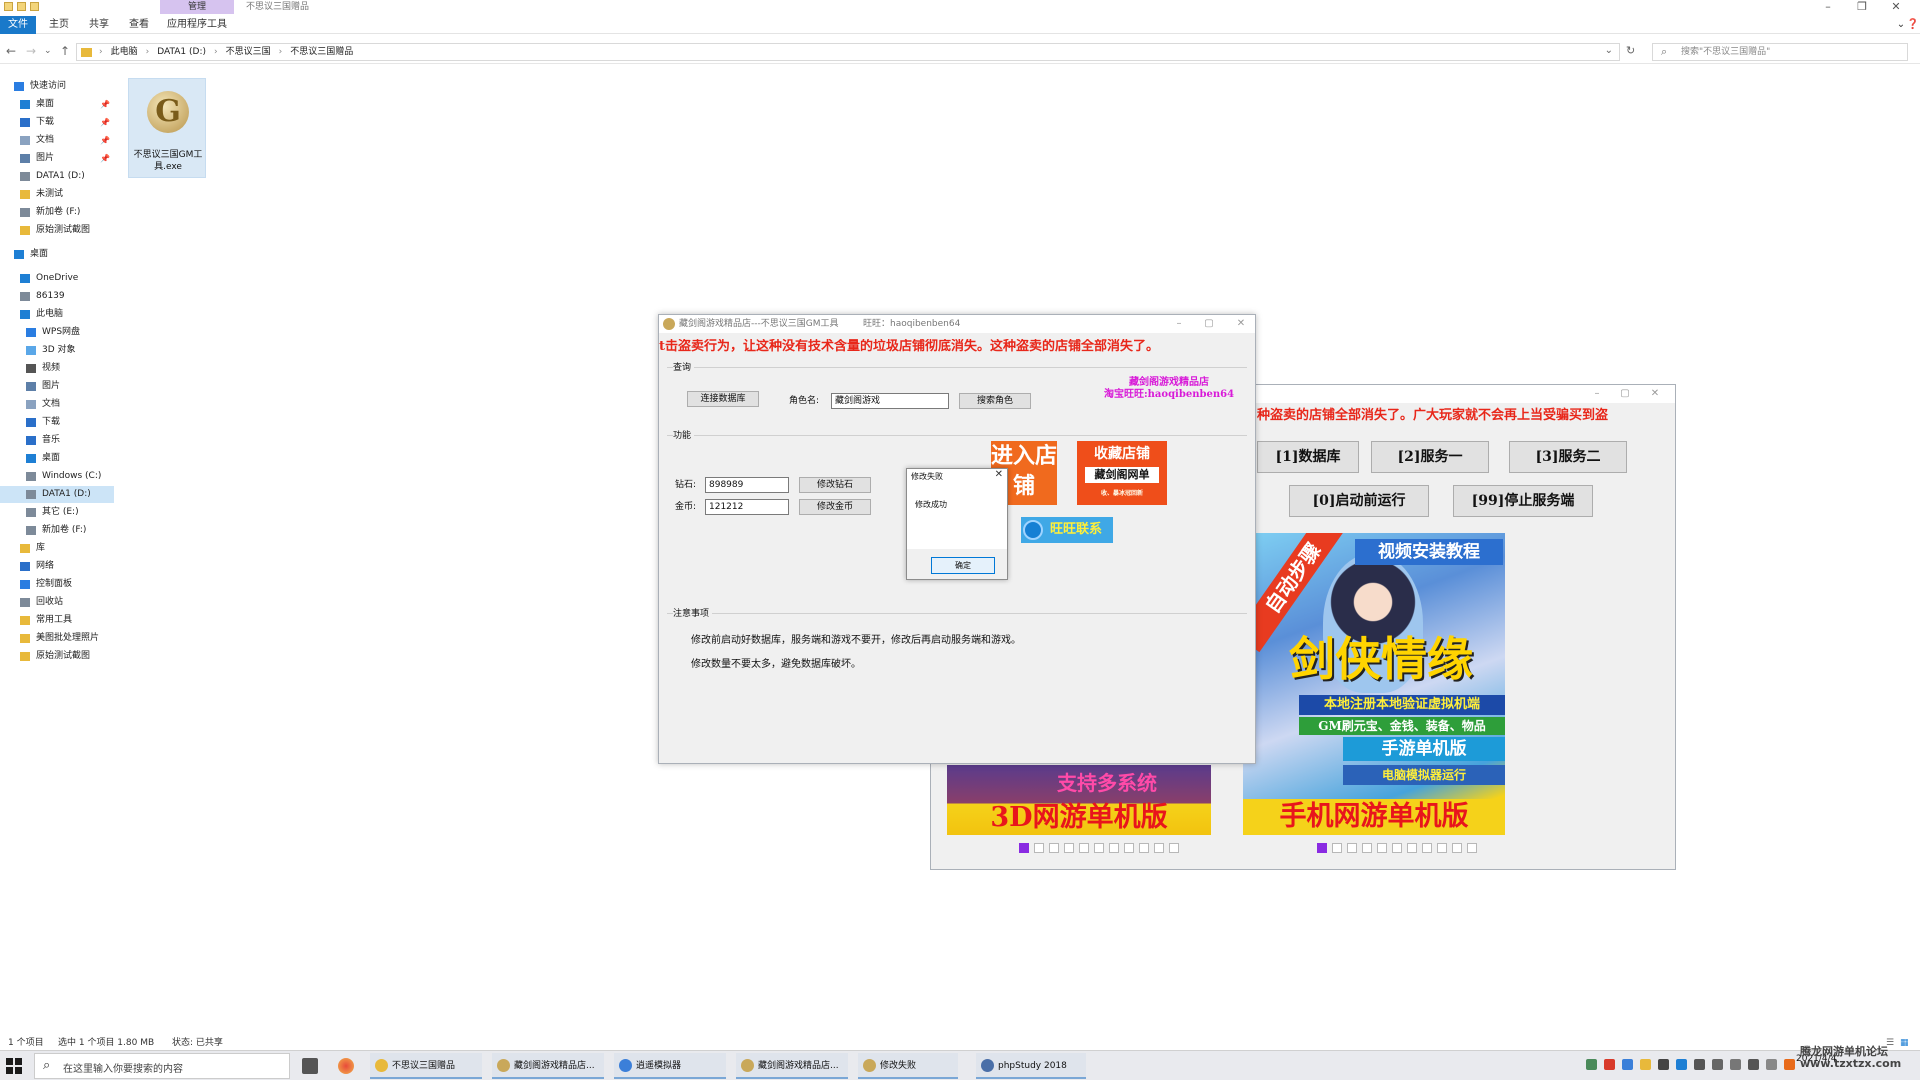 Image resolution: width=1920 pixels, height=1080 pixels. Describe the element at coordinates (57, 194) in the screenshot. I see `nav-item: 未测试` at that location.